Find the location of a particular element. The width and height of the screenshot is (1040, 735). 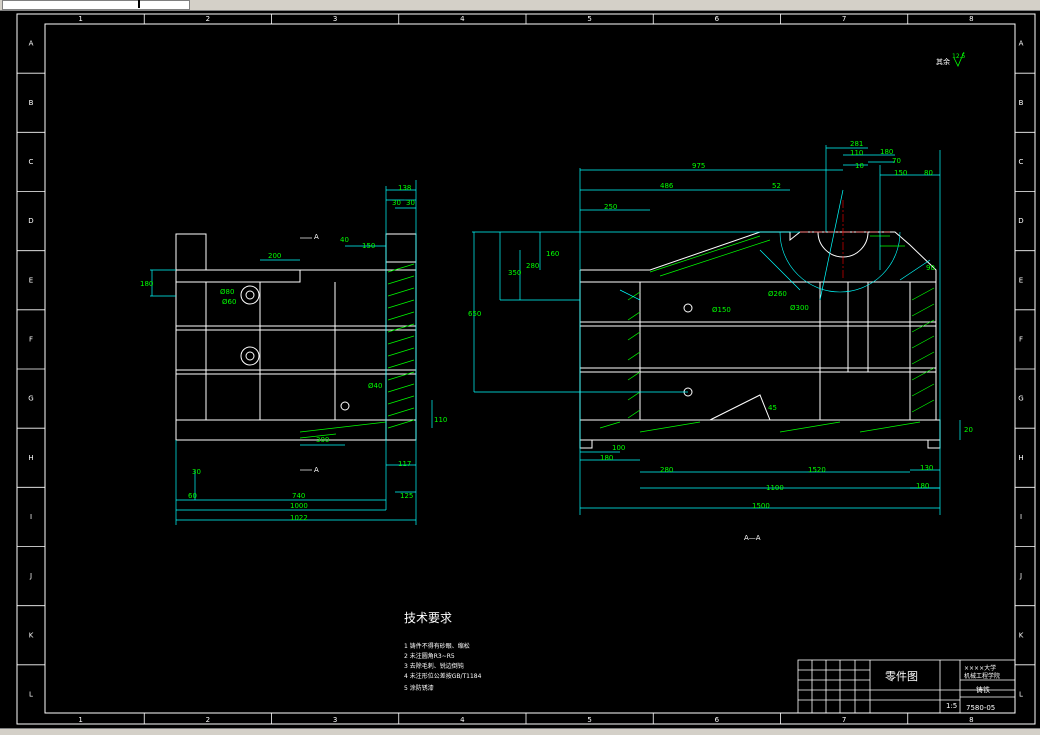

zone-row-label: K is located at coordinates (1021, 635).